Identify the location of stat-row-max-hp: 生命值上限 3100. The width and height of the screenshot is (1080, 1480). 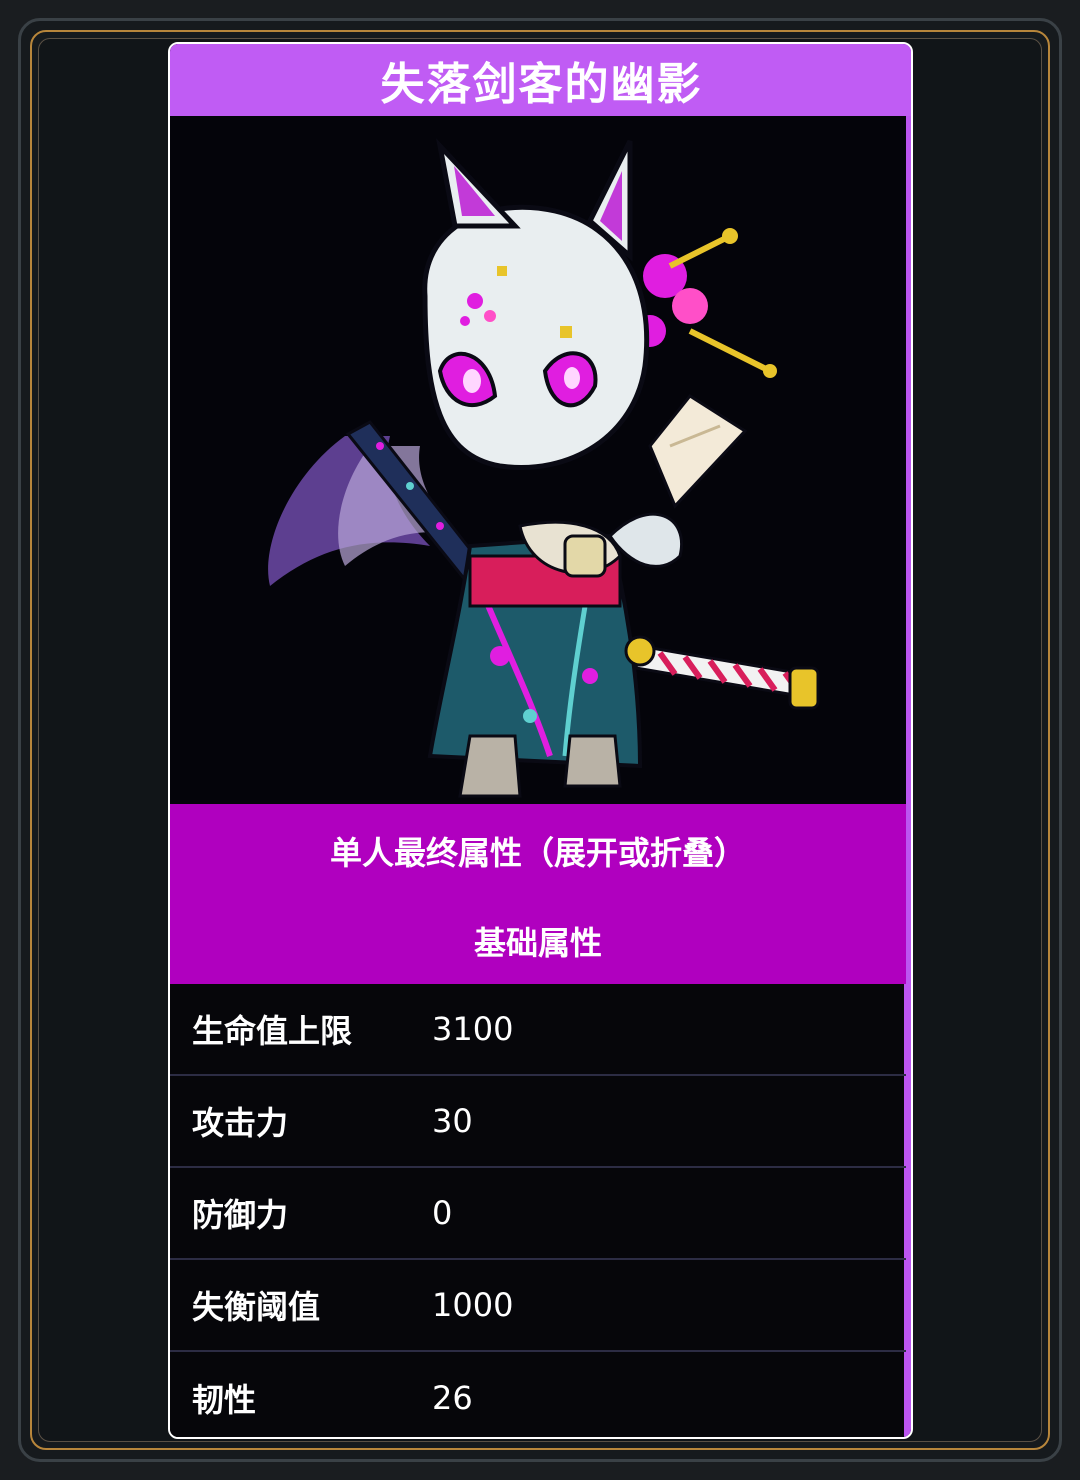
(538, 1030).